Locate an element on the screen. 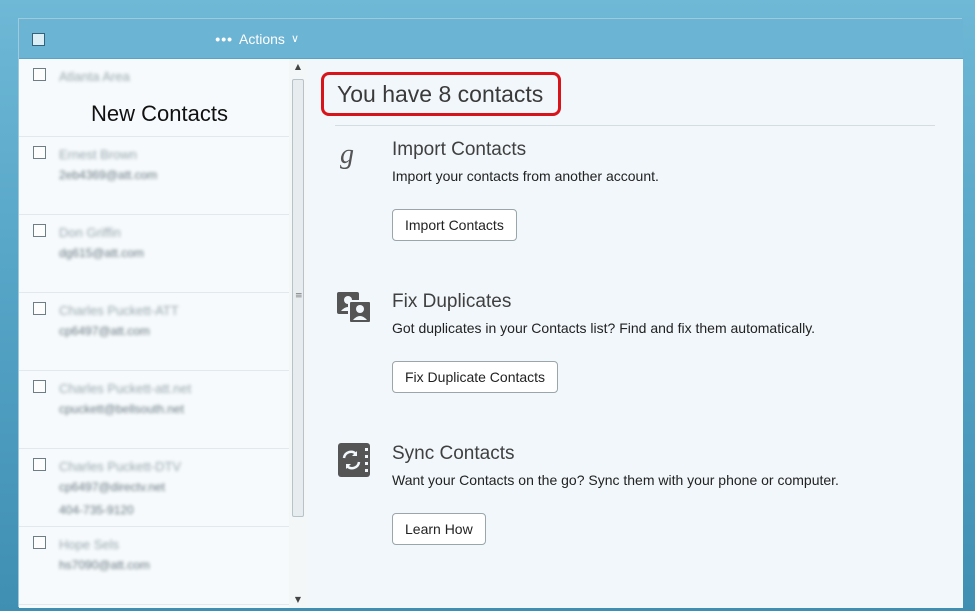  import-contacts-button: Import Contacts is located at coordinates (454, 225).